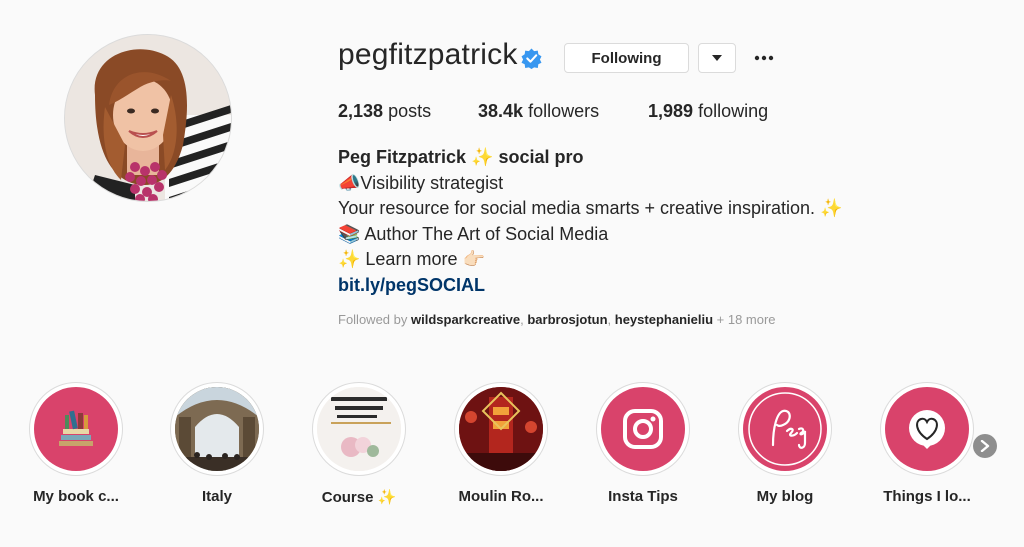 Image resolution: width=1024 pixels, height=547 pixels. Describe the element at coordinates (473, 233) in the screenshot. I see `bio-line-3: 📚 Author The Art of Social Media` at that location.